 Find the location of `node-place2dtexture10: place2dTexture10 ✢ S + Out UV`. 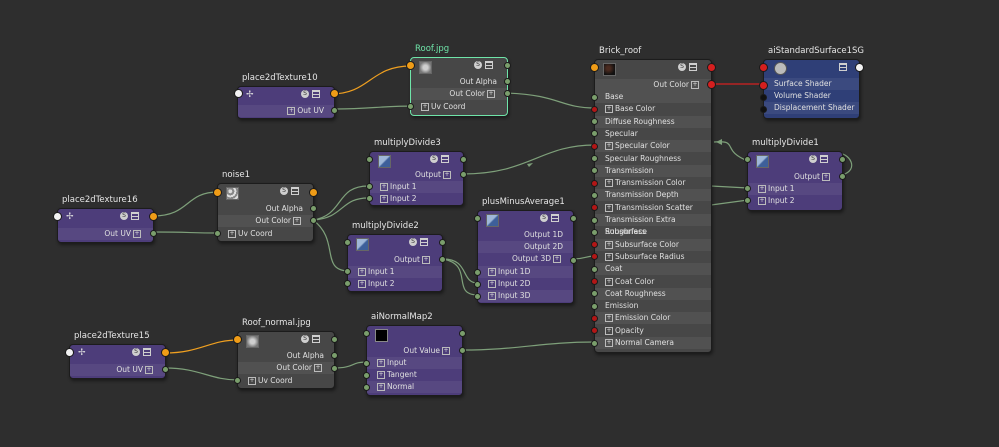

node-place2dtexture10: place2dTexture10 ✢ S + Out UV is located at coordinates (286, 96).